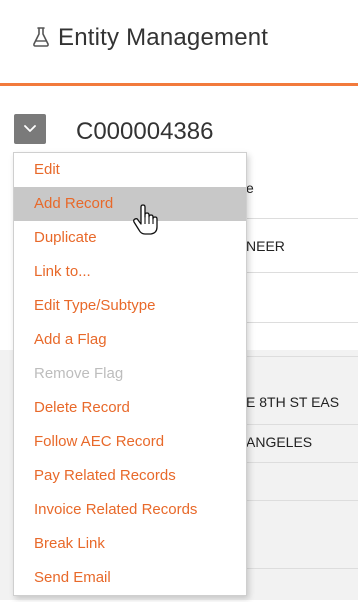 The image size is (358, 602). I want to click on chevron-down-icon, so click(30, 128).